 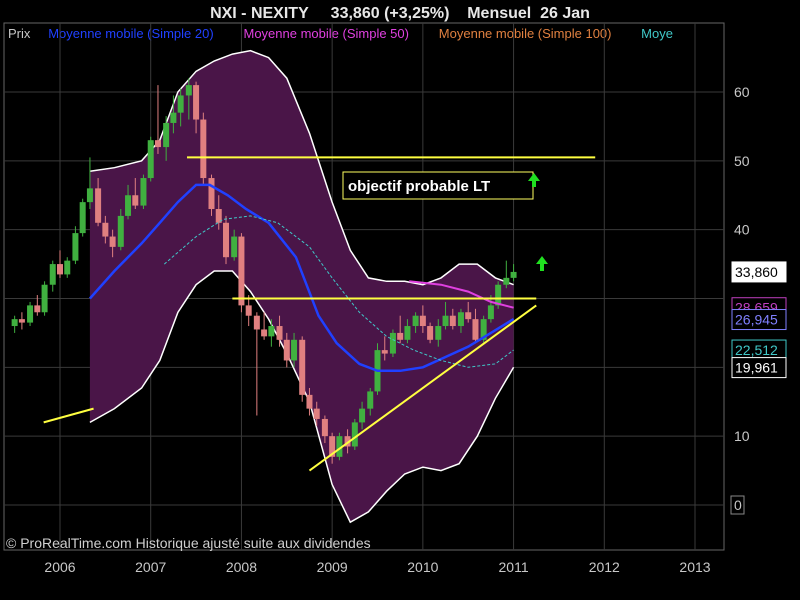 I want to click on value-tag: 26,945, so click(x=759, y=320).